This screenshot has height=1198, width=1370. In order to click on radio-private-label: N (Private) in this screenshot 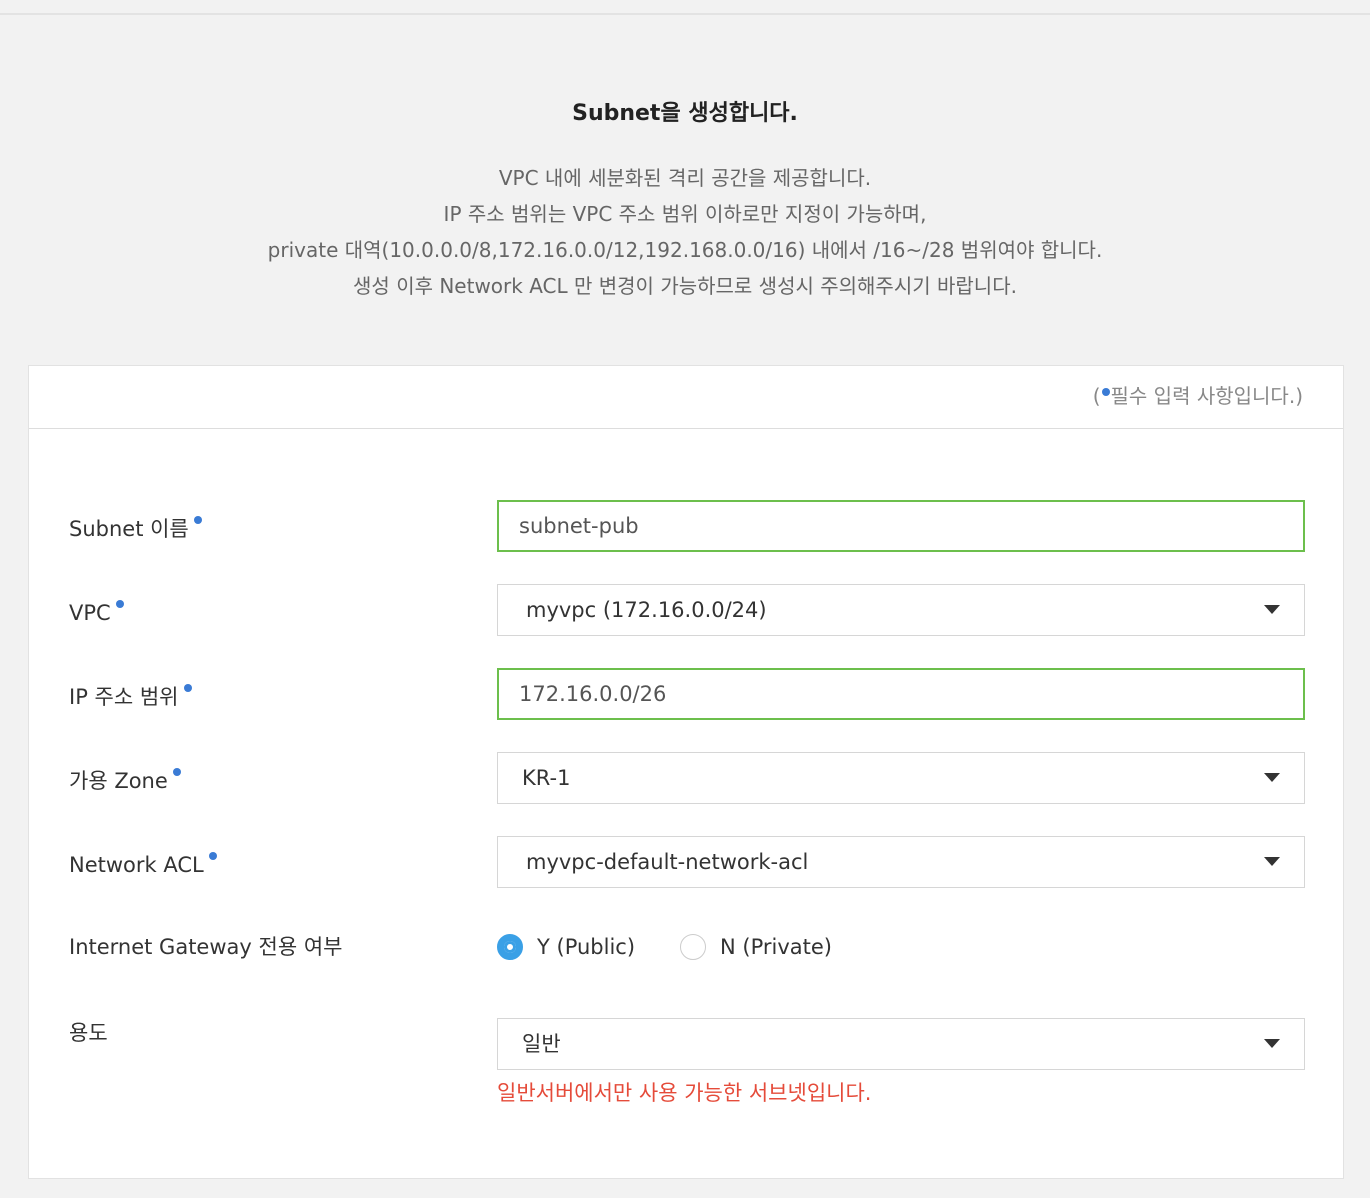, I will do `click(776, 947)`.